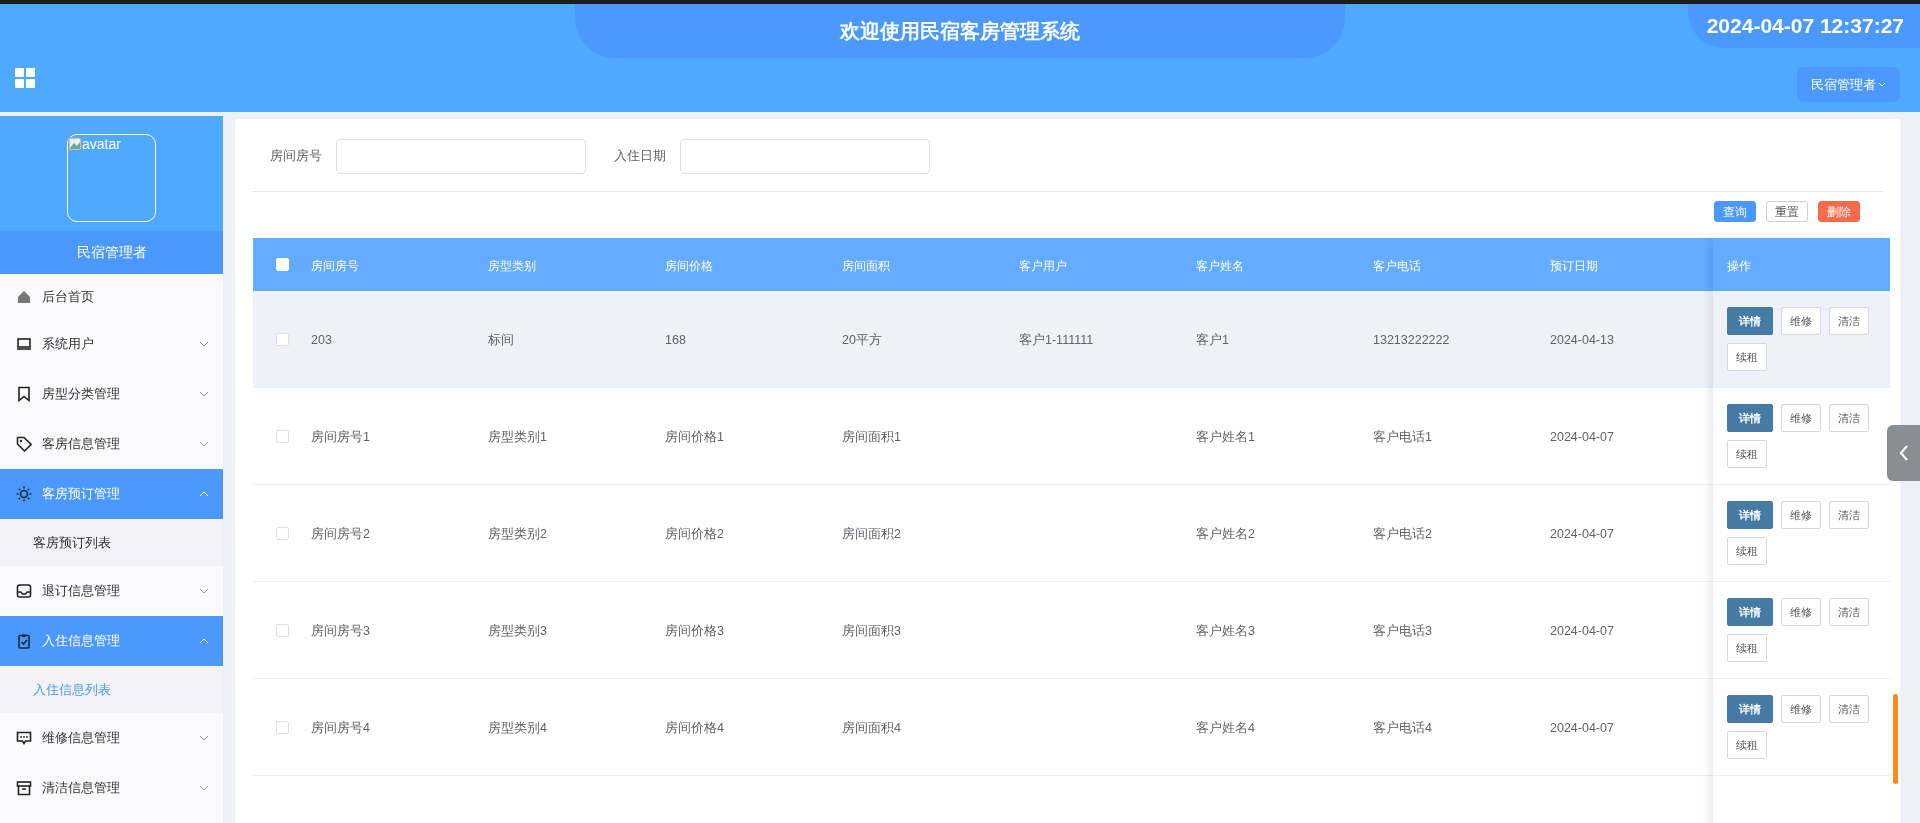 The image size is (1920, 823). What do you see at coordinates (75, 144) in the screenshot?
I see `broken-image-icon` at bounding box center [75, 144].